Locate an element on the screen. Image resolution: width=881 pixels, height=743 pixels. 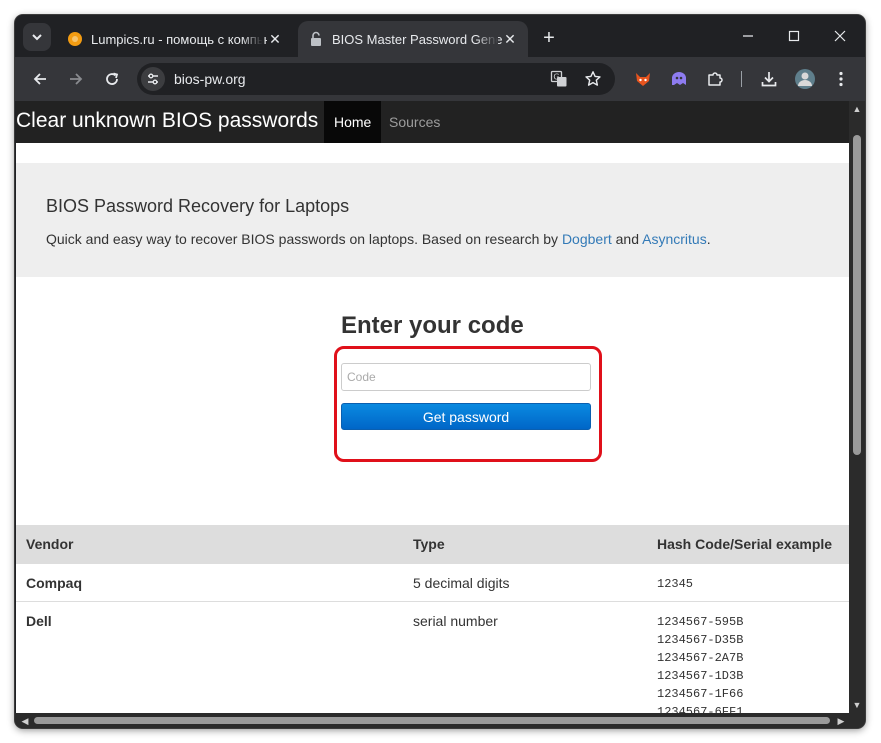
site-info-button is located at coordinates (153, 79).